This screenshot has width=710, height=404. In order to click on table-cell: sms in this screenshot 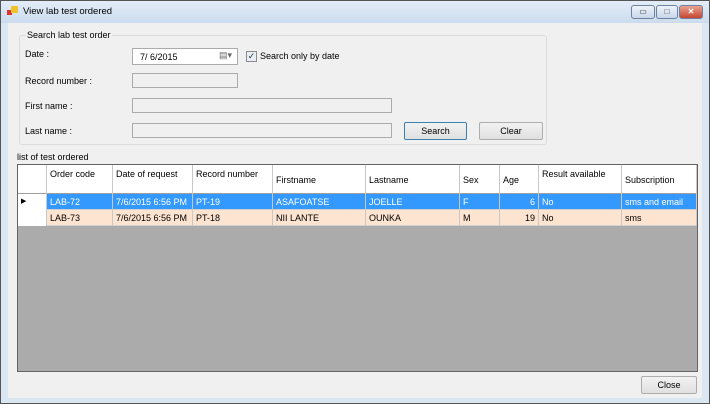, I will do `click(659, 218)`.